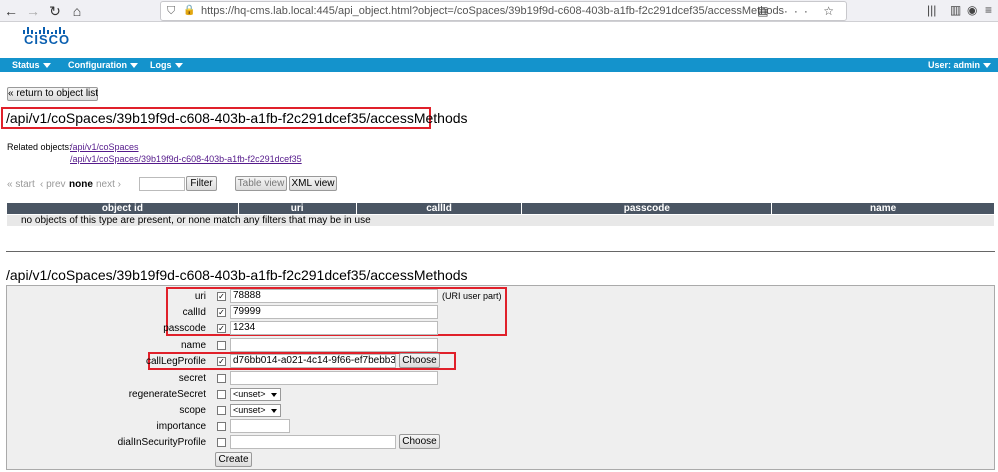 The height and width of the screenshot is (472, 998). Describe the element at coordinates (334, 312) in the screenshot. I see `input-callid: 79999` at that location.